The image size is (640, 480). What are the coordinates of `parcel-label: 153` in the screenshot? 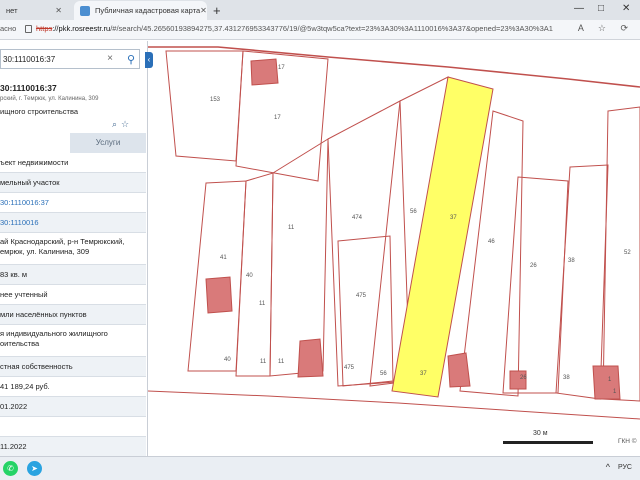 It's located at (215, 100).